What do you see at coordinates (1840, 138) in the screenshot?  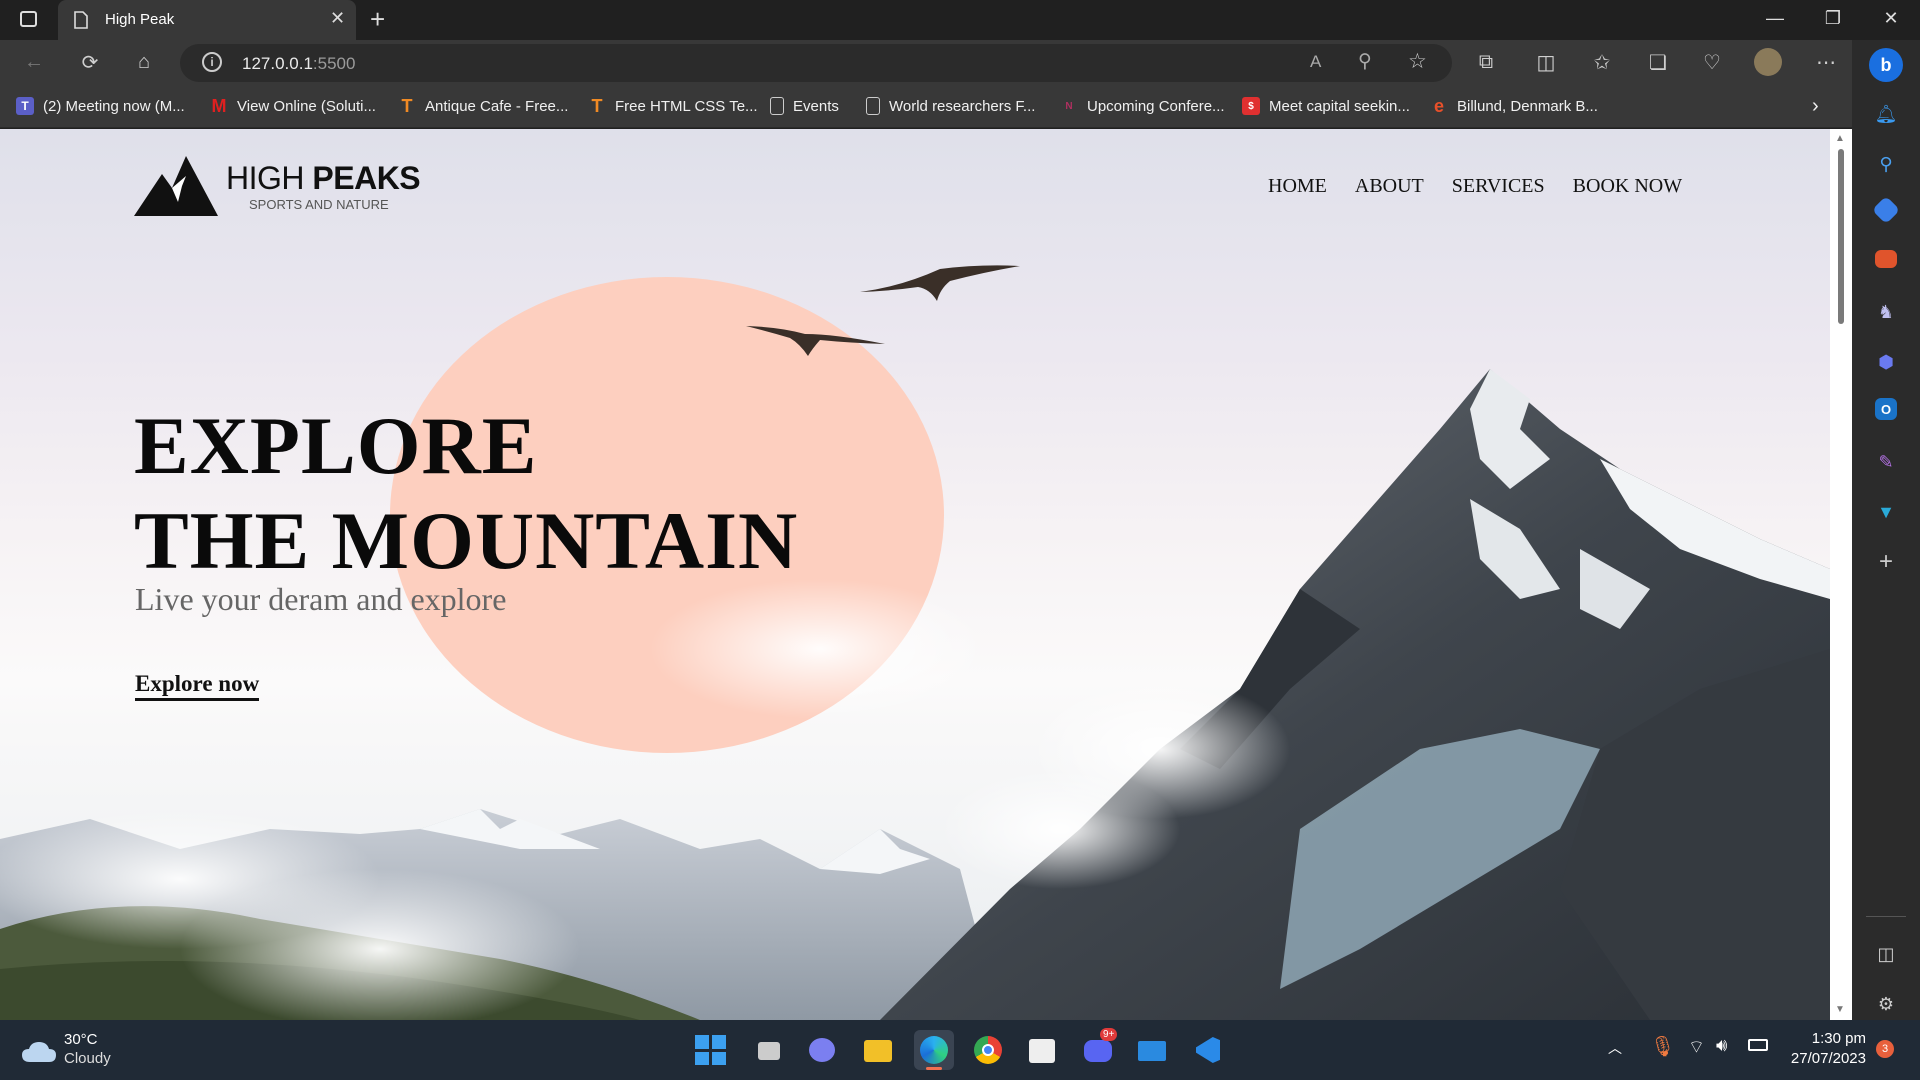 I see `scroll-up-icon: ▲` at bounding box center [1840, 138].